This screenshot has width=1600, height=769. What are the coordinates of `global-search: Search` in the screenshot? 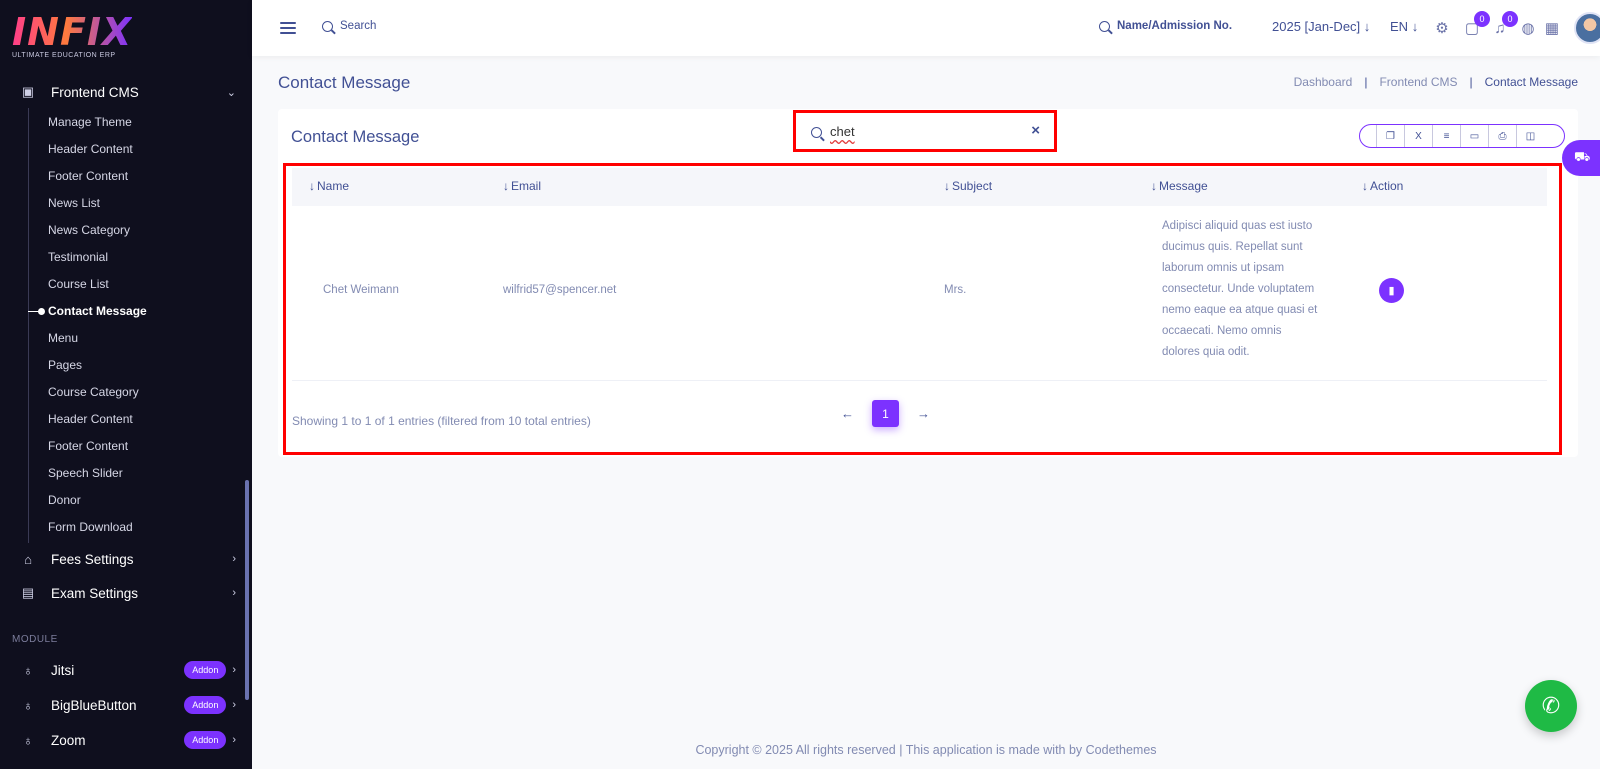 It's located at (349, 26).